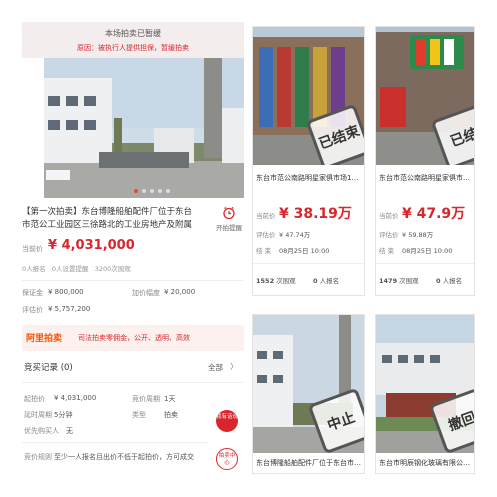 Image resolution: width=497 pixels, height=497 pixels. I want to click on signup-count: 0人报名, so click(34, 269).